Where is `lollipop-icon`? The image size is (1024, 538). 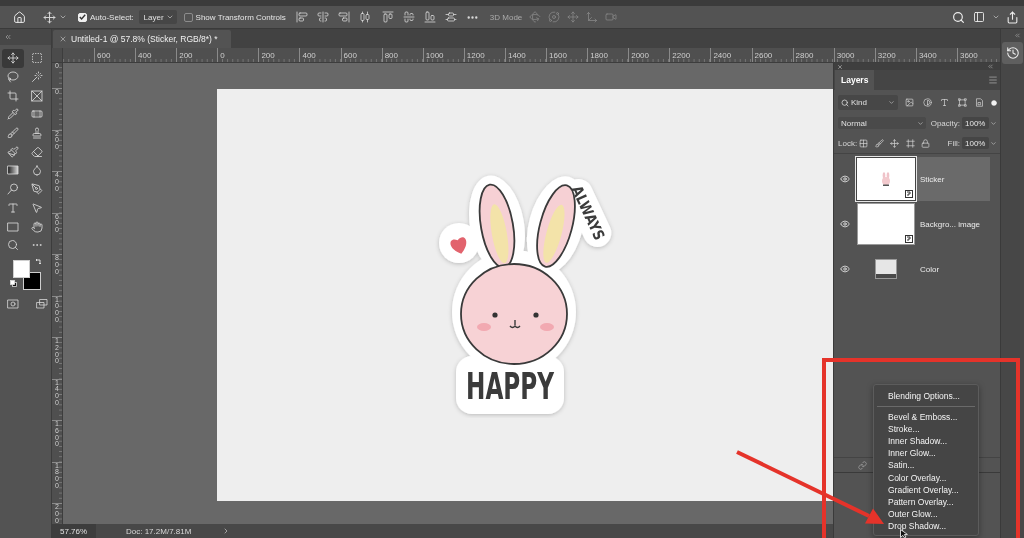 lollipop-icon is located at coordinates (13, 189).